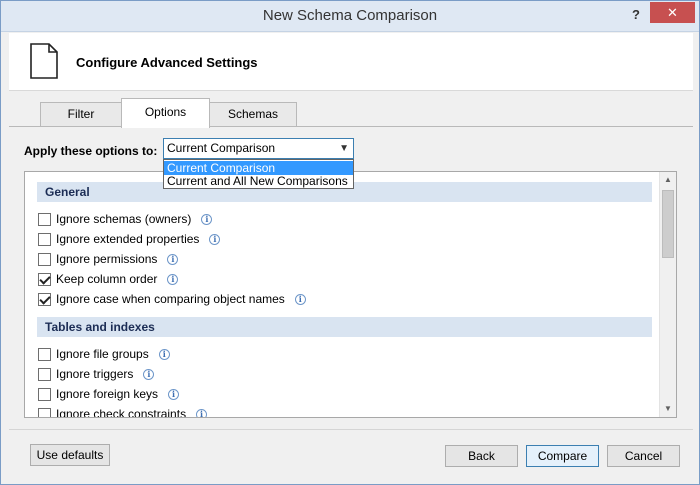 This screenshot has height=485, width=700. I want to click on tab-strip: Filter Options Schemas, so click(351, 109).